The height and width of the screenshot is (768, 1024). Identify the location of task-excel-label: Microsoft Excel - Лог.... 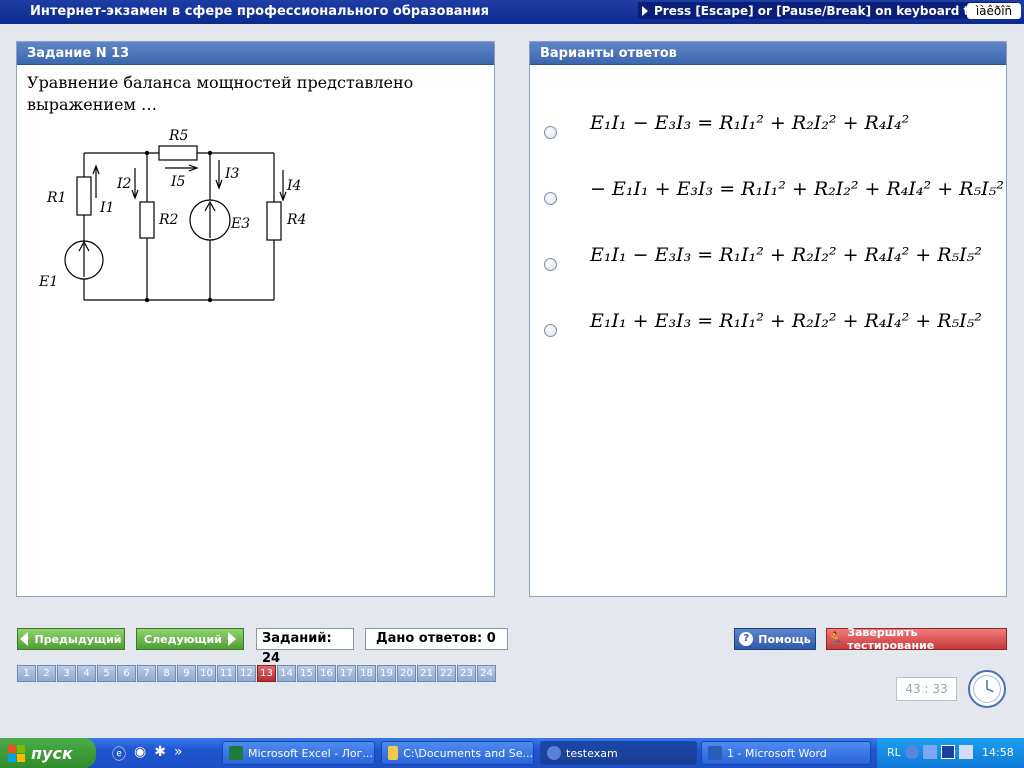
(310, 753).